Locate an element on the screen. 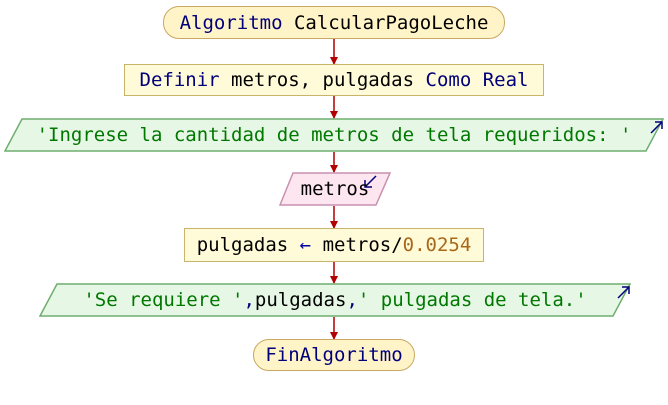  end-terminal: FinAlgoritmo is located at coordinates (334, 355).